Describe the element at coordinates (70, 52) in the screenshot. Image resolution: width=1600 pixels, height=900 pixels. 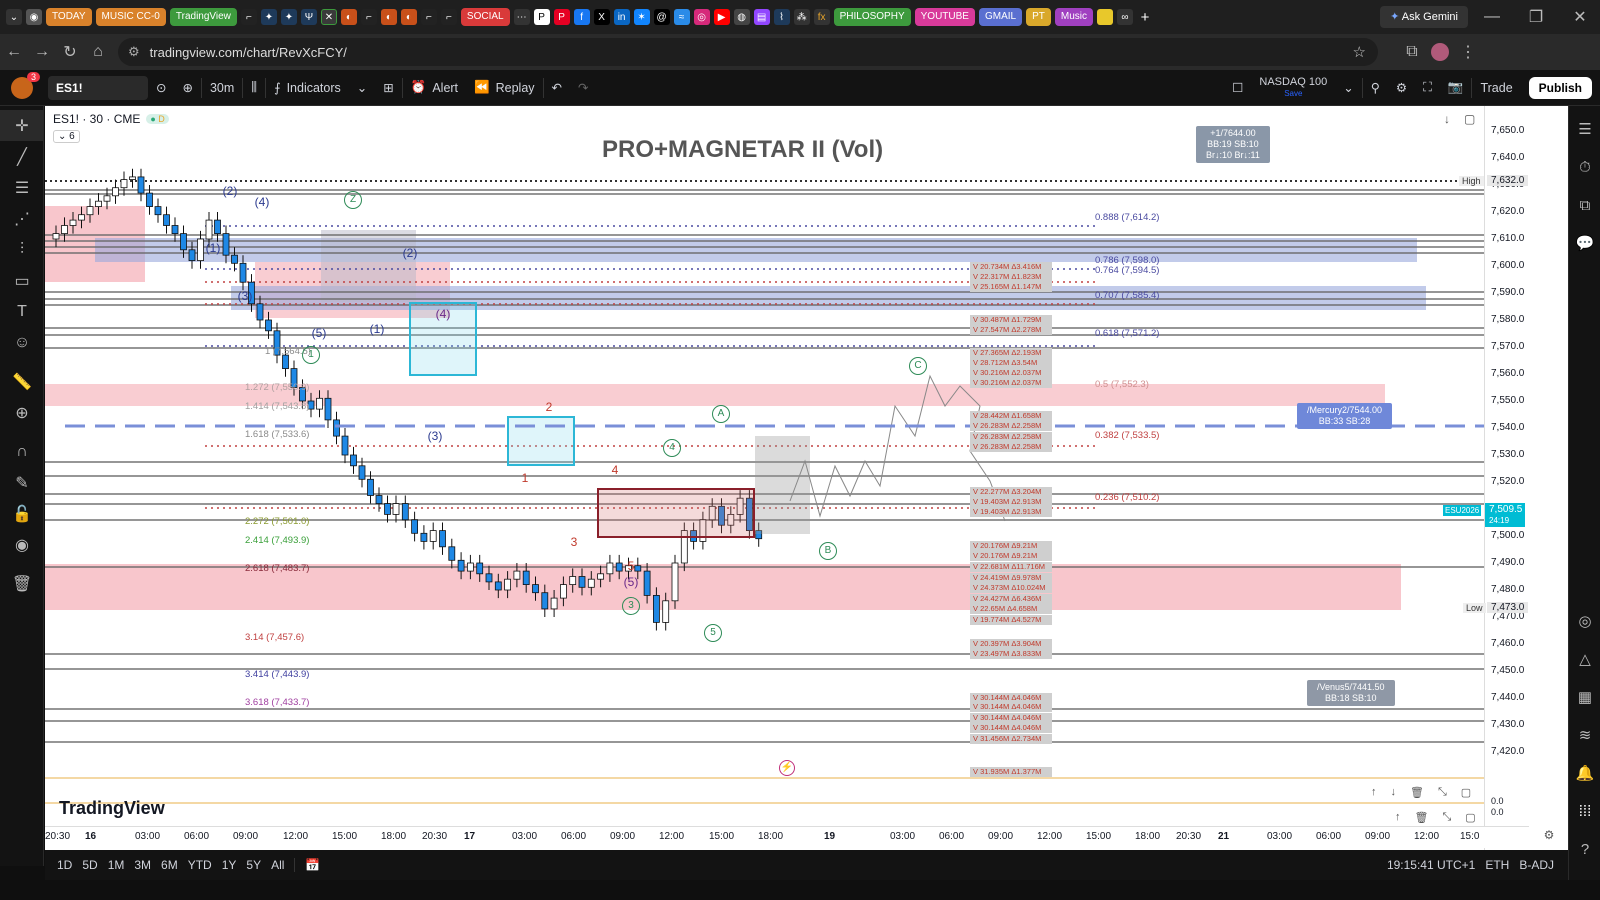
I see `reload-icon: ↻` at that location.